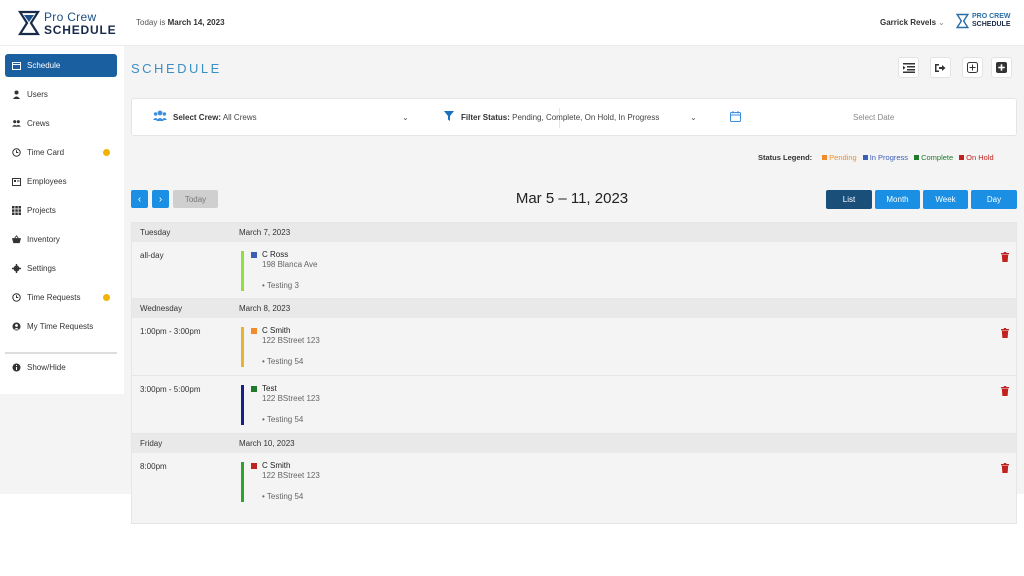  Describe the element at coordinates (61, 326) in the screenshot. I see `sidebar-item-my-time-requests: My Time Requests` at that location.